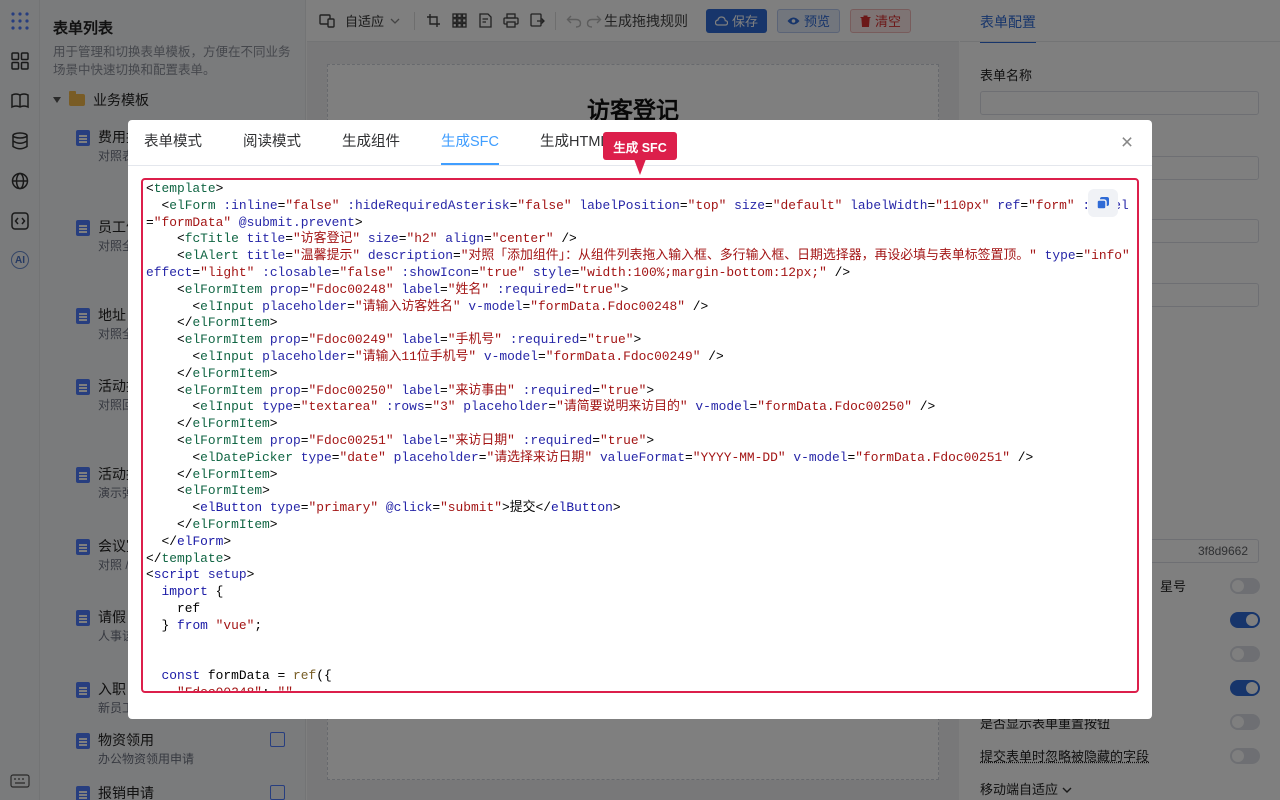 Image resolution: width=1280 pixels, height=800 pixels. Describe the element at coordinates (324, 676) in the screenshot. I see `code-token: ({` at that location.